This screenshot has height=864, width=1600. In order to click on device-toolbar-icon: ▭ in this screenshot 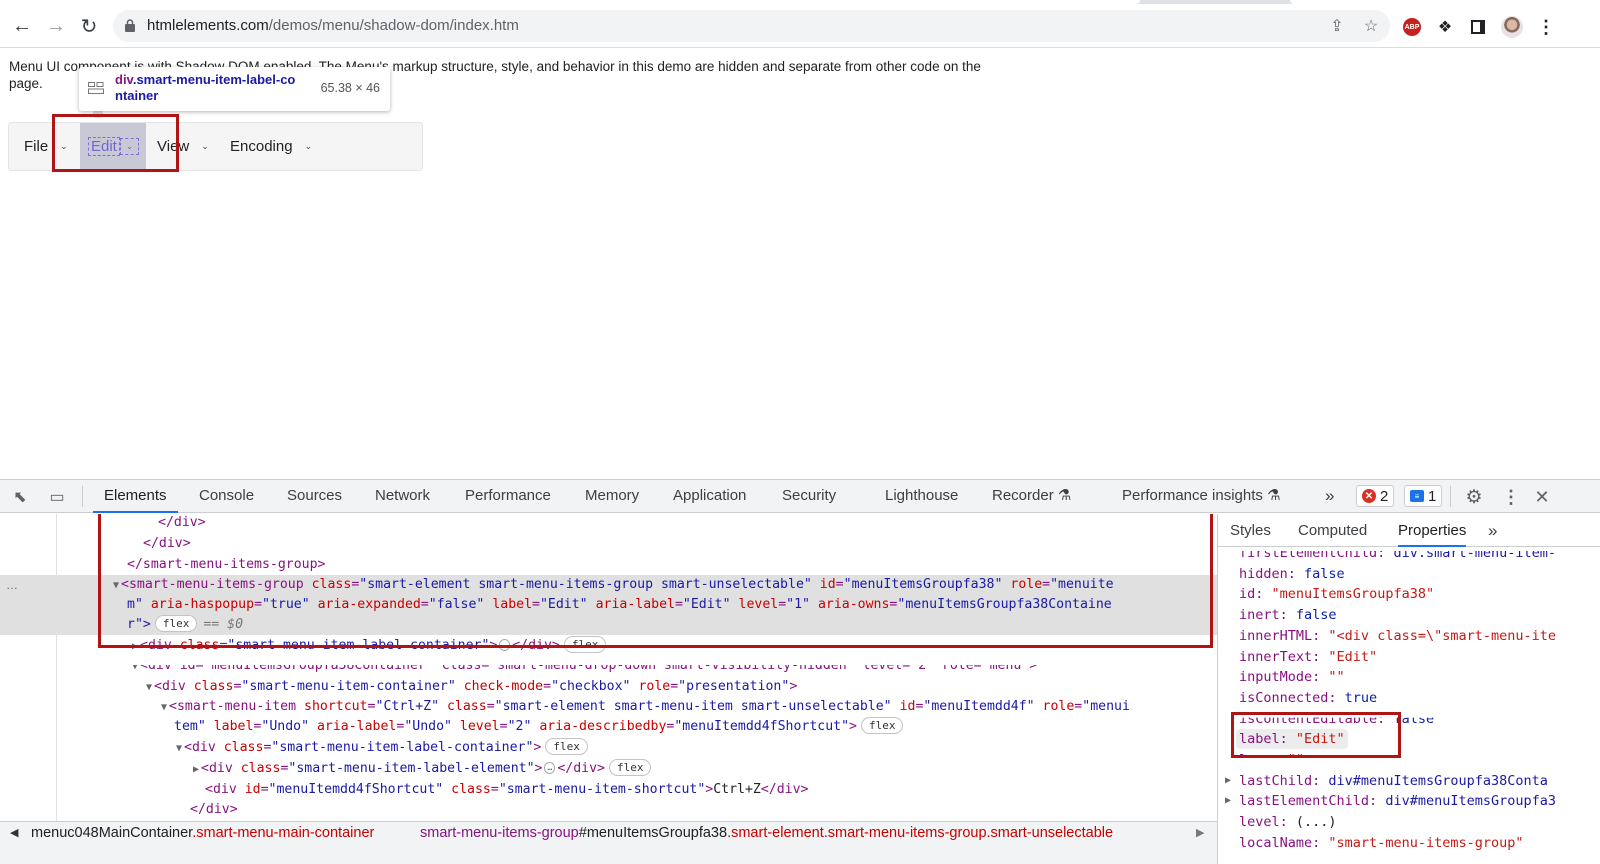, I will do `click(57, 497)`.